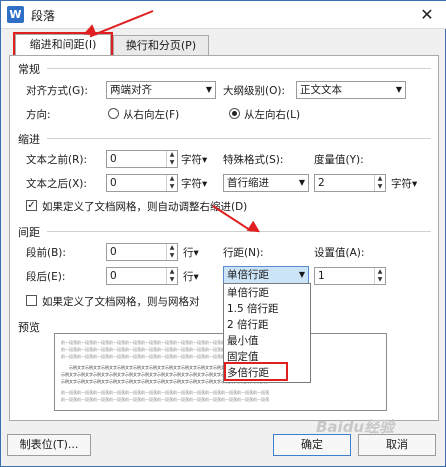 The image size is (446, 467). I want to click on rtl-radio, so click(113, 113).